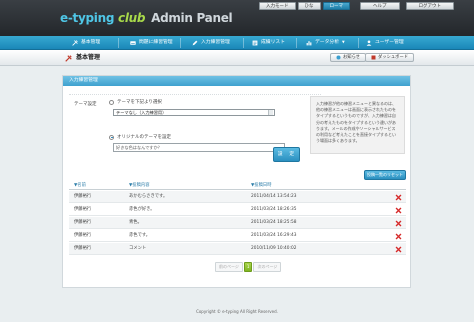 The height and width of the screenshot is (322, 474). I want to click on table-row: 伊藤裕行 赤色が好き。 2011/03/24 18:26:35, so click(237, 210).